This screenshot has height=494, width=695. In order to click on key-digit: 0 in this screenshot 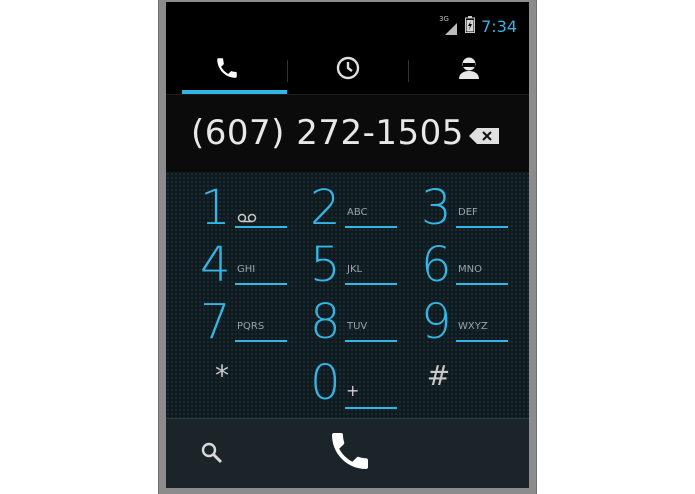, I will do `click(325, 383)`.